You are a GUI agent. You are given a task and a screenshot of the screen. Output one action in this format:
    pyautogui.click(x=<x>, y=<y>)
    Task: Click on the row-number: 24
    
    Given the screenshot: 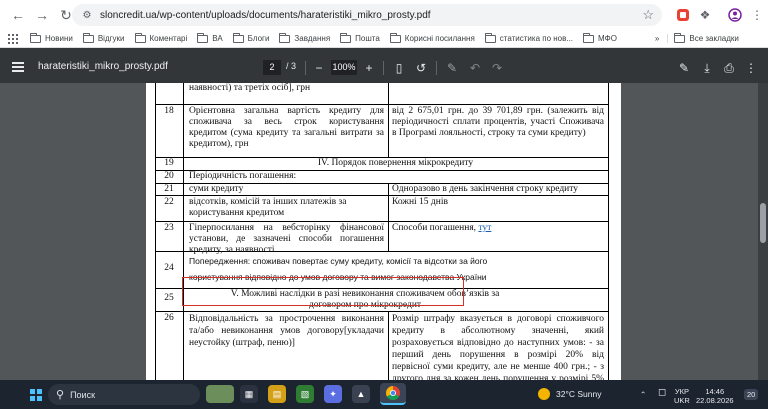 What is the action you would take?
    pyautogui.click(x=169, y=268)
    